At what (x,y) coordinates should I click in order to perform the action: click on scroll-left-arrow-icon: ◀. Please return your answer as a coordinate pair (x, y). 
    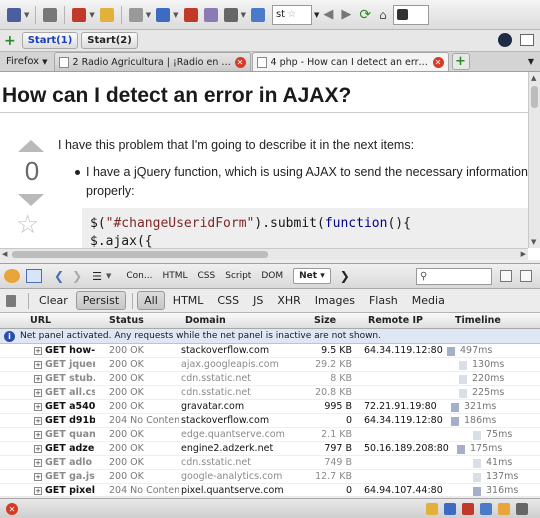
    Looking at the image, I should click on (4, 254).